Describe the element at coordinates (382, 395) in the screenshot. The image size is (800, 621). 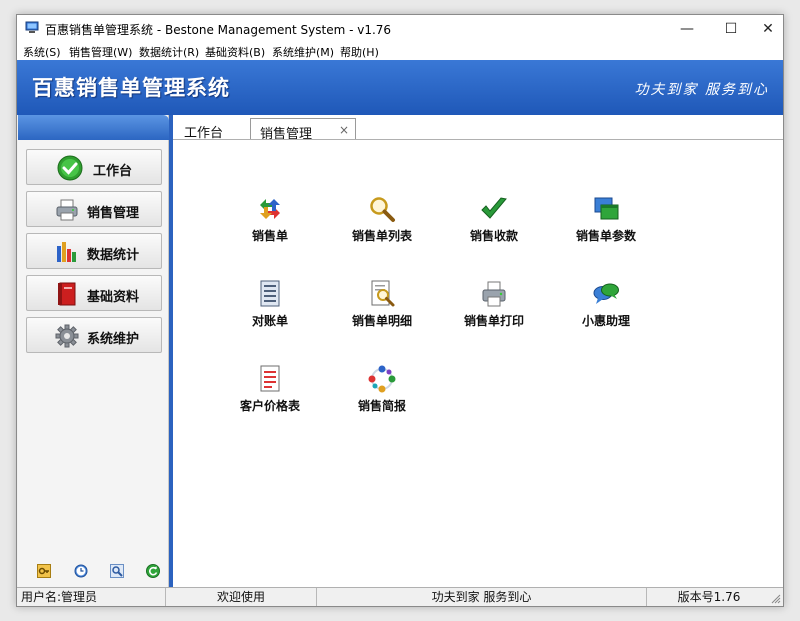
I see `grid-item-sales-brief: 销售简报` at that location.